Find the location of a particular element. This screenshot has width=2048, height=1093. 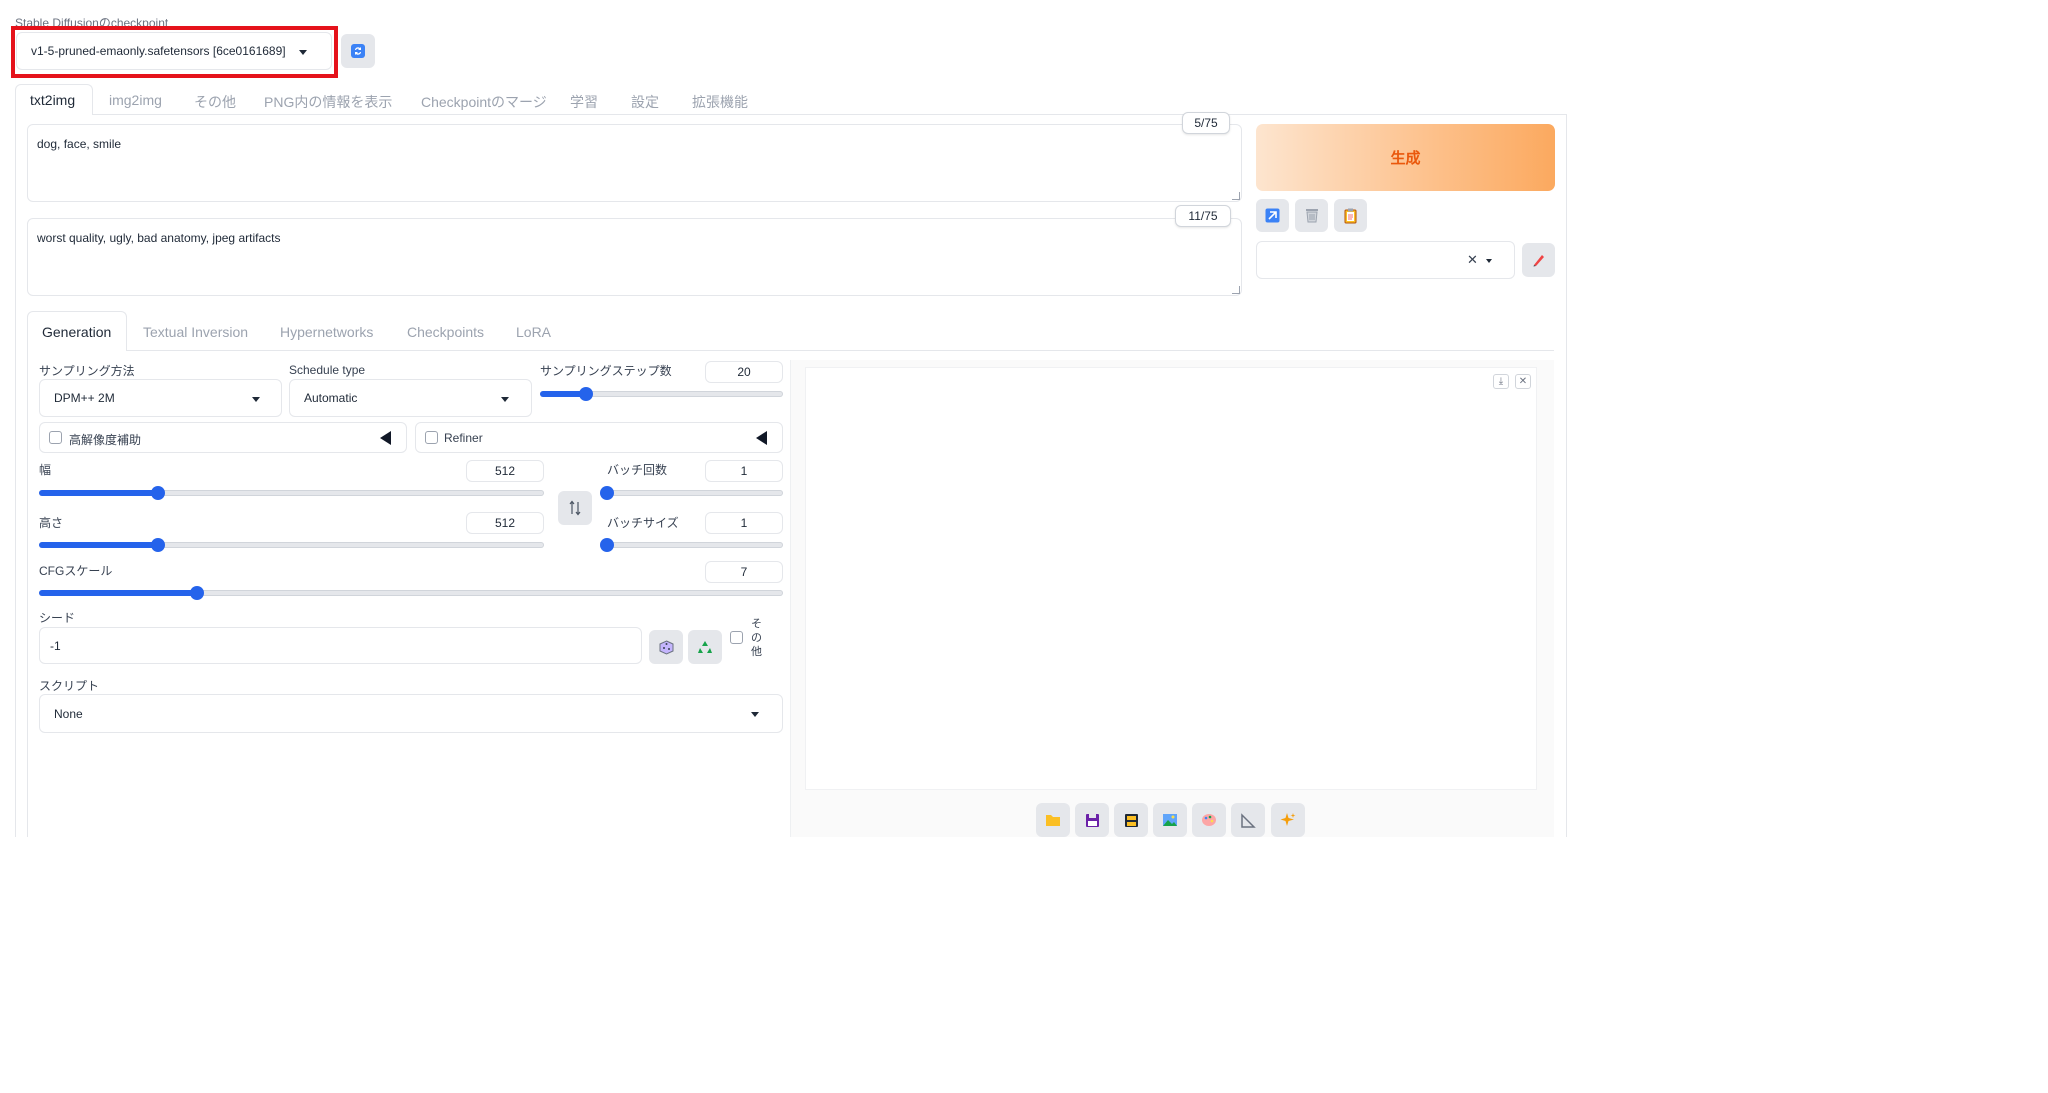

cfg-scale-label: CFGスケール is located at coordinates (76, 571).